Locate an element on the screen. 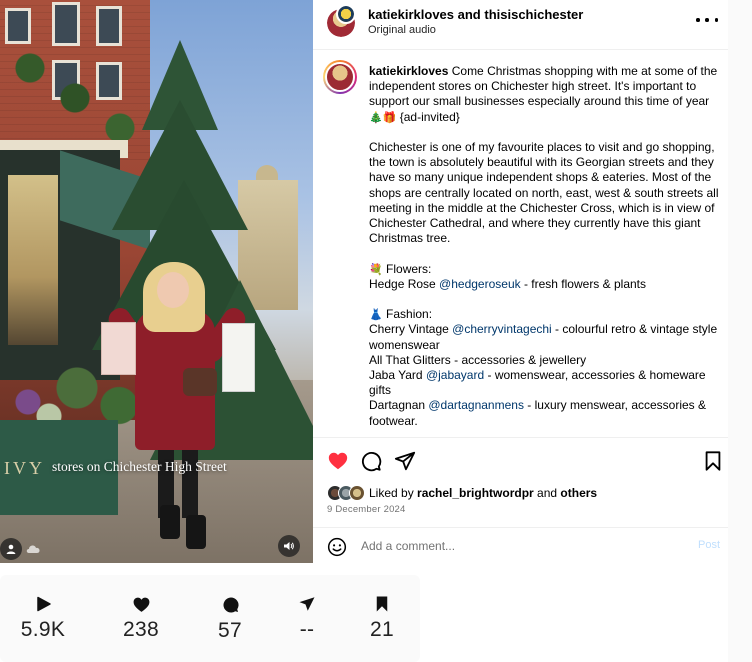  paper-plane-icon is located at coordinates (307, 604).